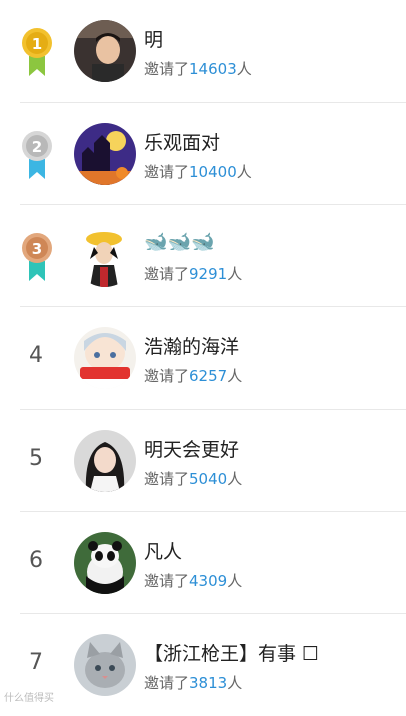 The width and height of the screenshot is (406, 716). What do you see at coordinates (37, 249) in the screenshot?
I see `svg-text: 3` at bounding box center [37, 249].